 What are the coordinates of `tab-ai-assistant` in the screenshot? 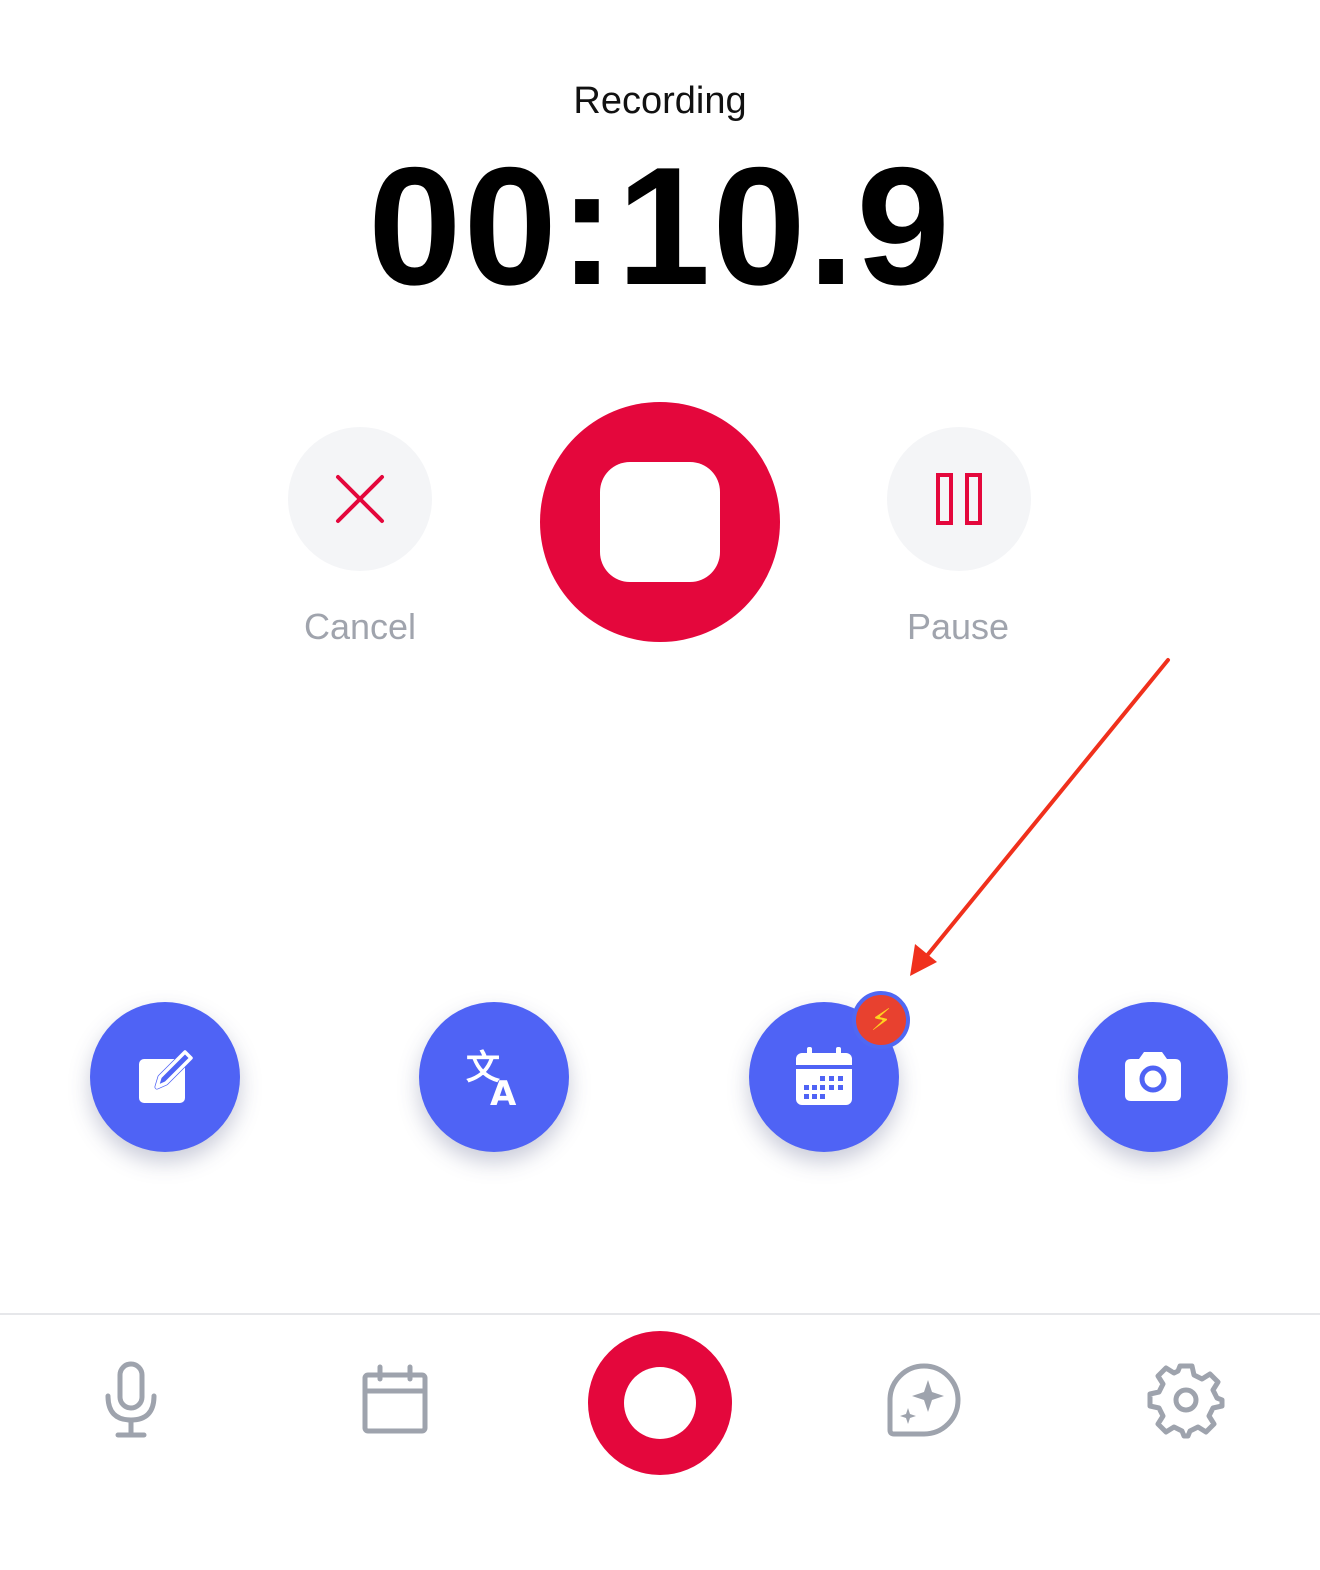 It's located at (924, 1400).